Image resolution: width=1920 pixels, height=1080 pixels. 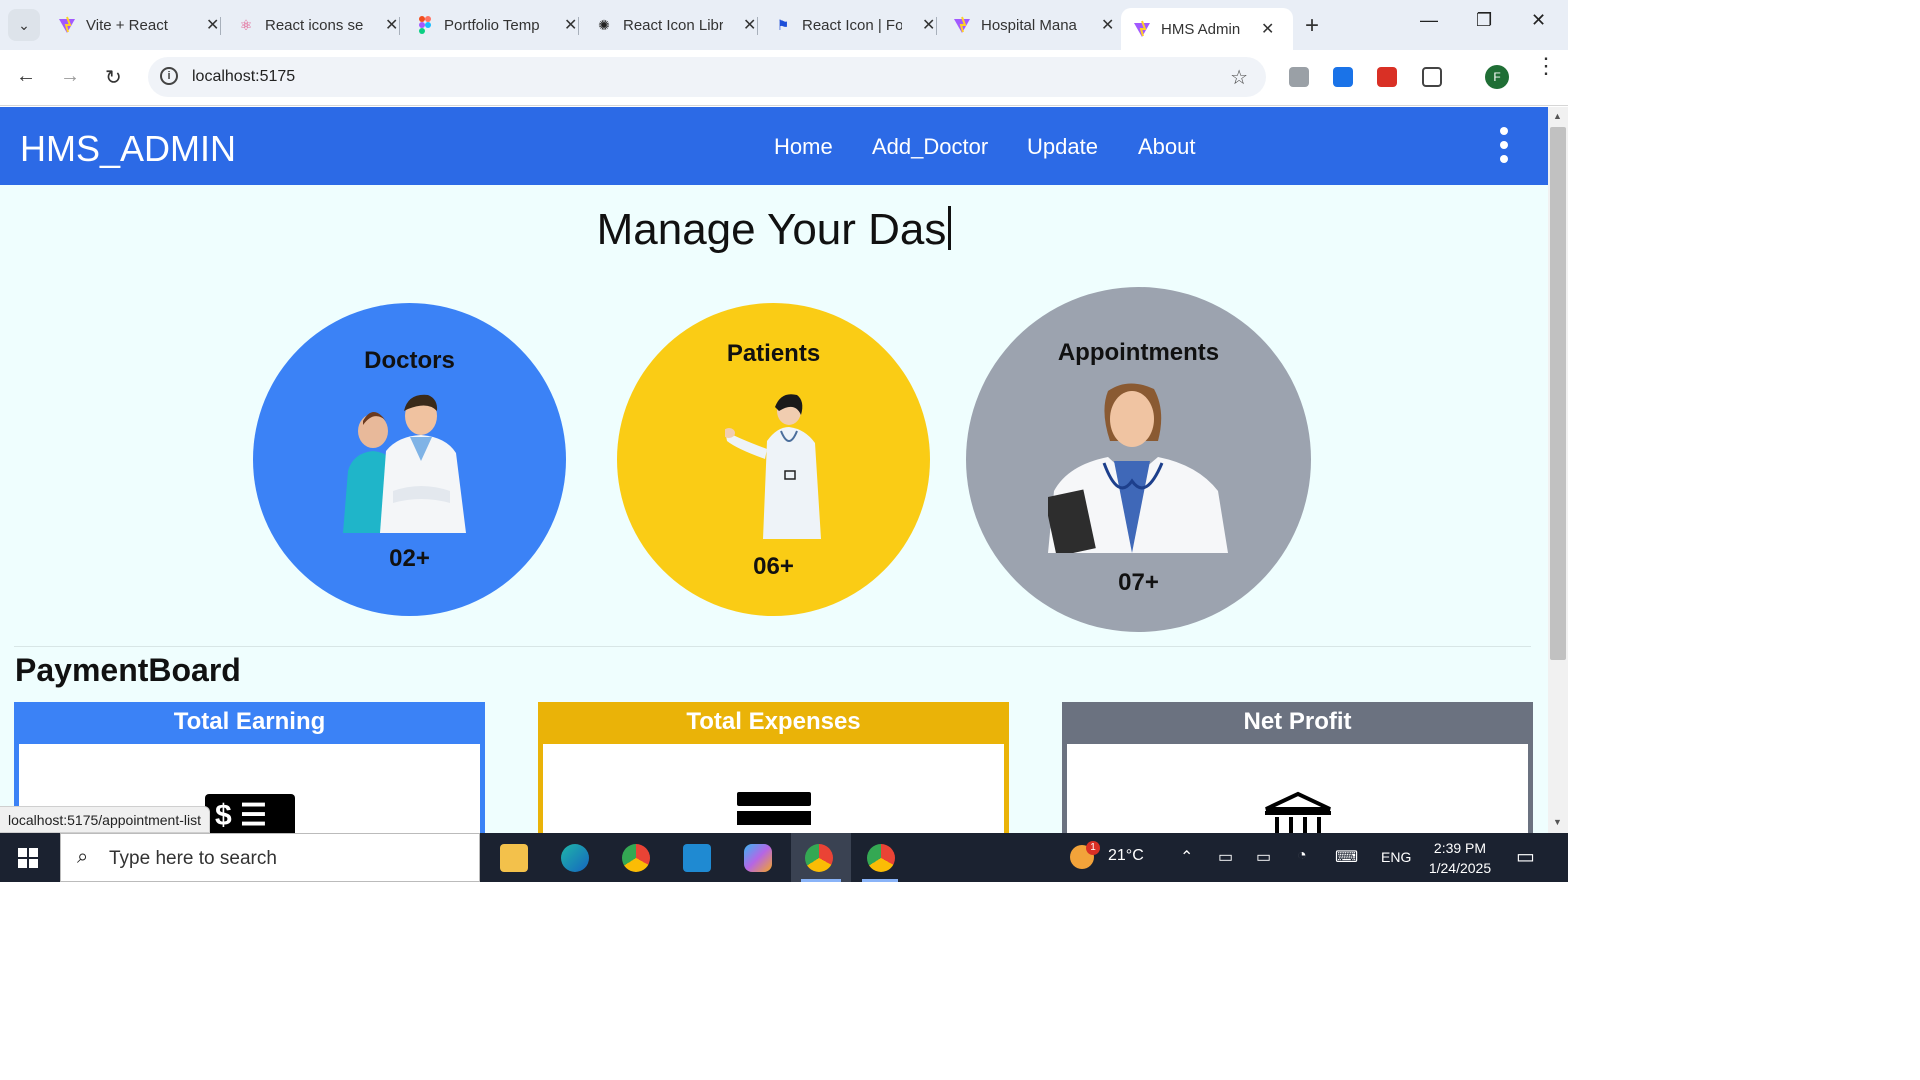 I want to click on extension-blue-icon, so click(x=1343, y=77).